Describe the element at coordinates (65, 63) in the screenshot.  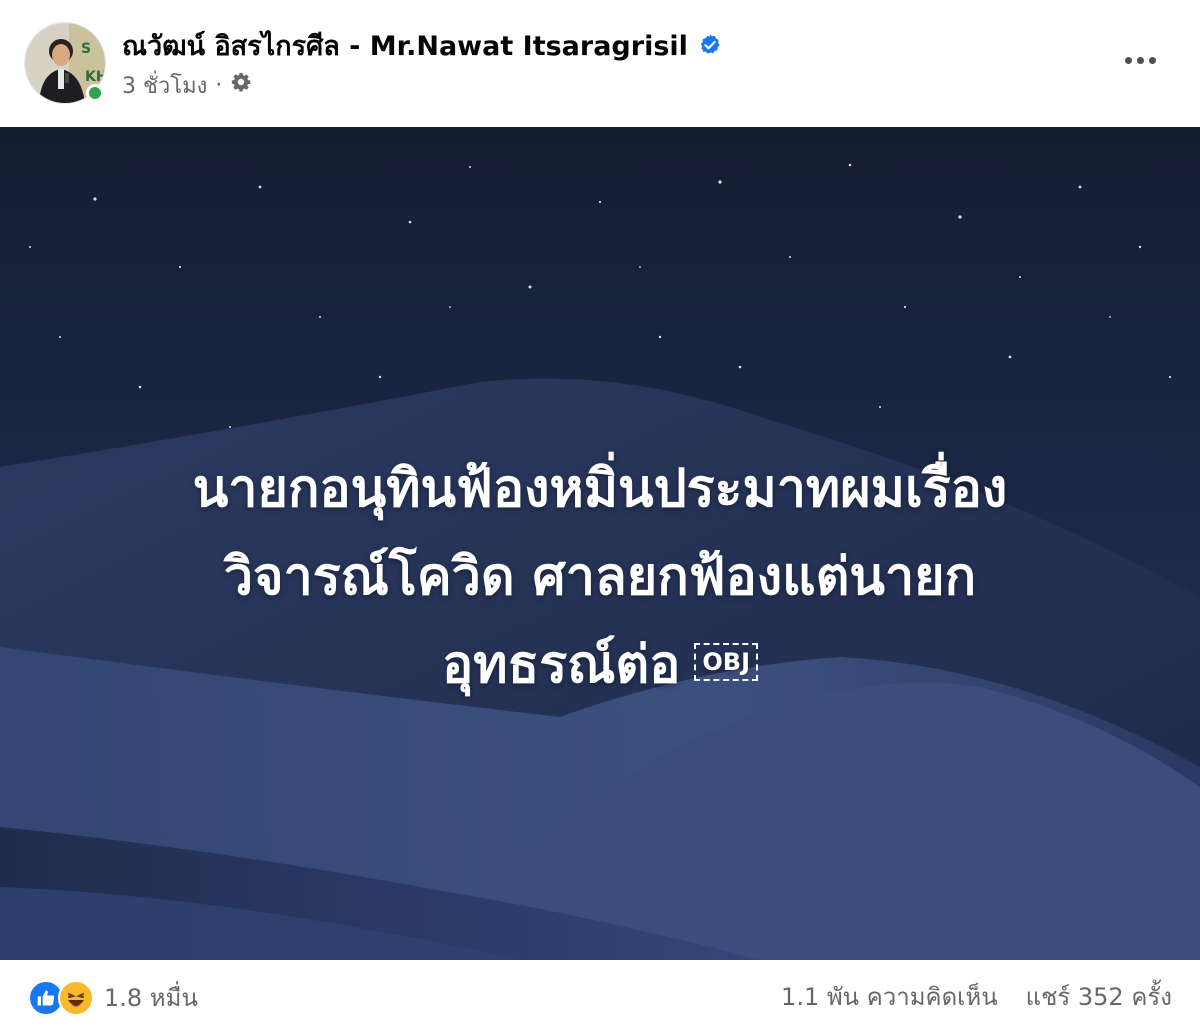
I see `author-avatar: S KH` at that location.